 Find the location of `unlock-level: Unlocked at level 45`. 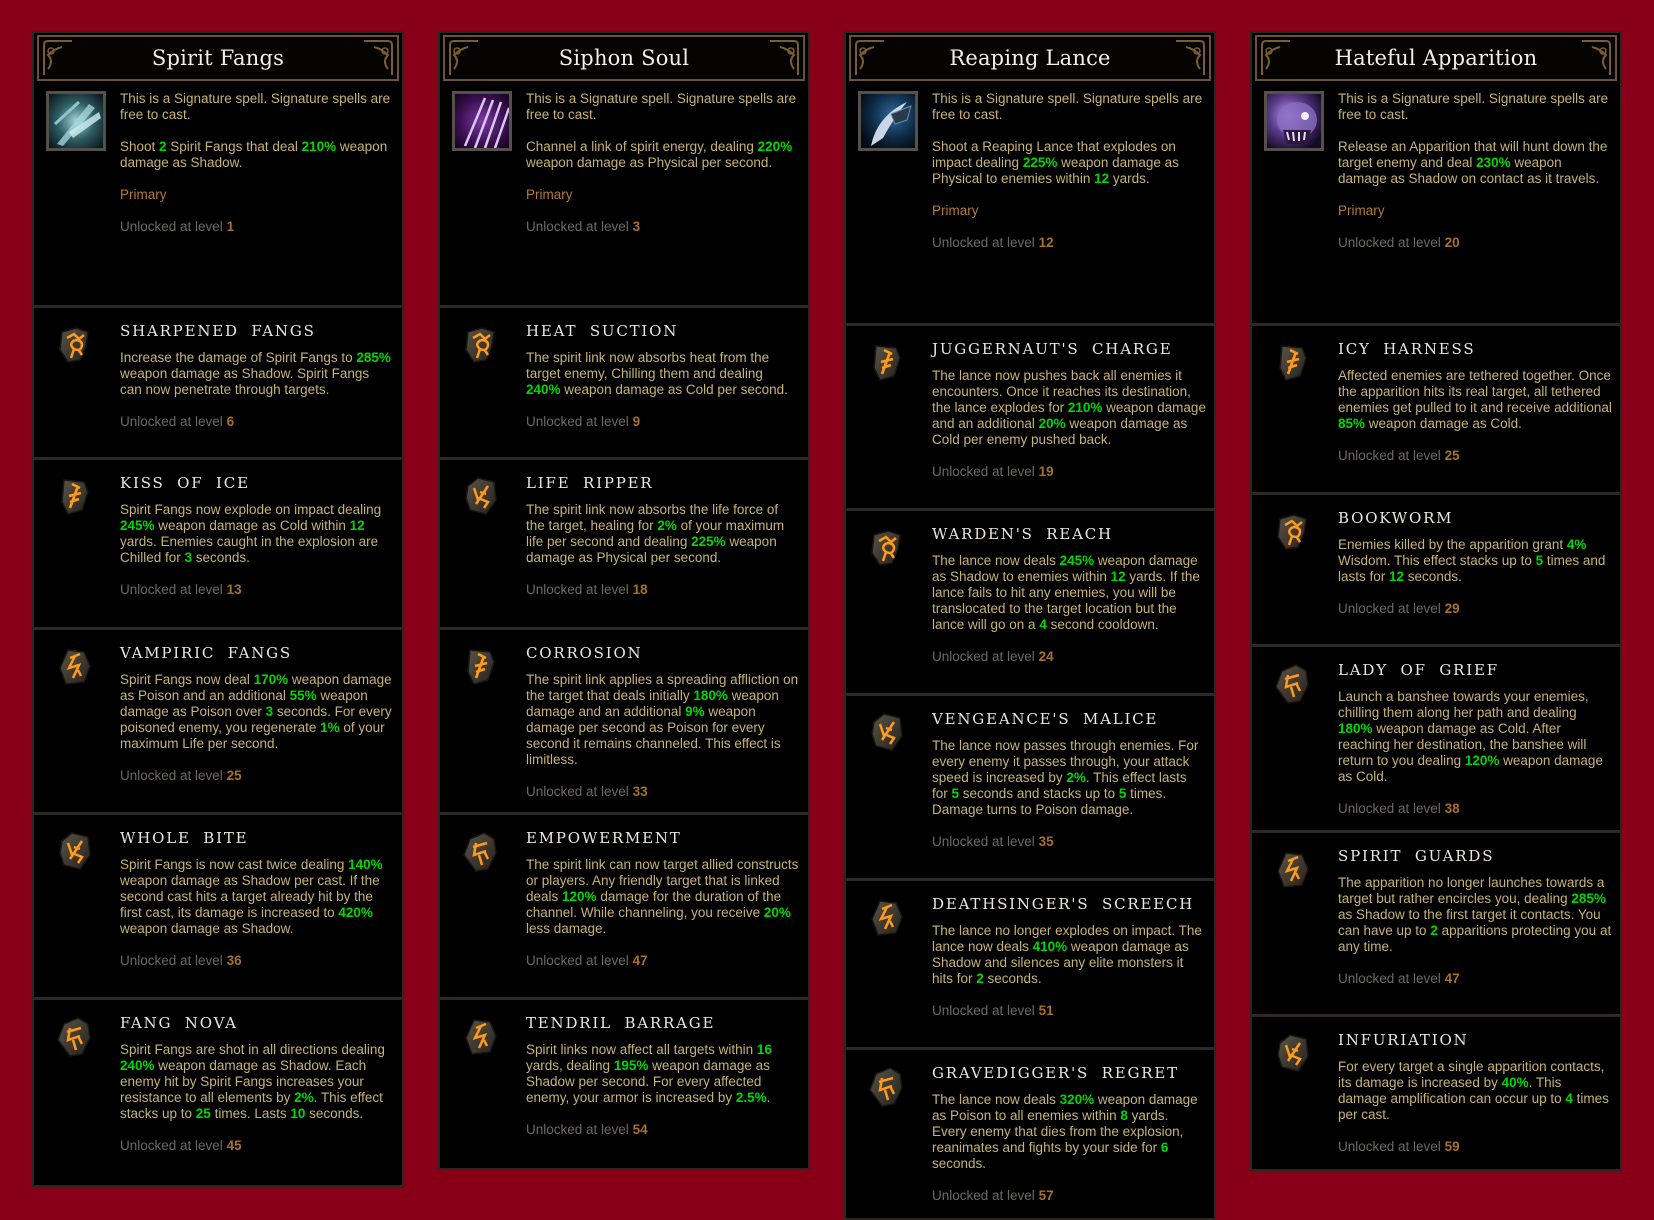

unlock-level: Unlocked at level 45 is located at coordinates (257, 1146).